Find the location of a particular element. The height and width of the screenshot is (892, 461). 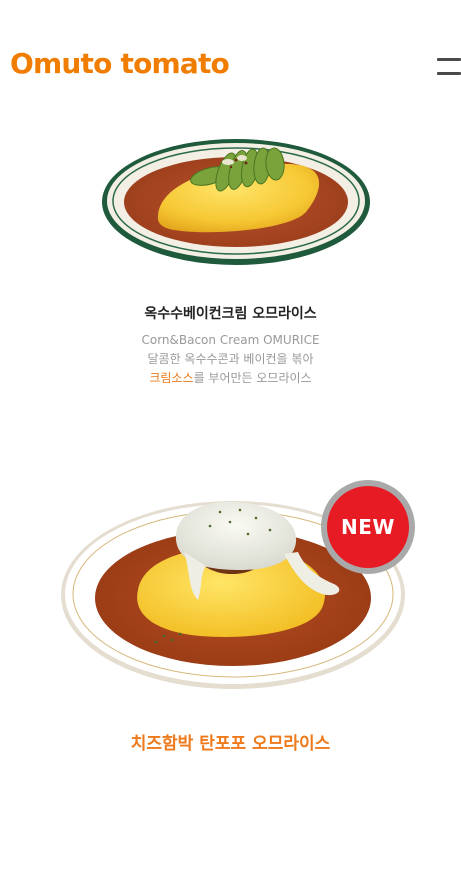

item-title: 치즈함박 탄포포 오므라이스 is located at coordinates (230, 744).